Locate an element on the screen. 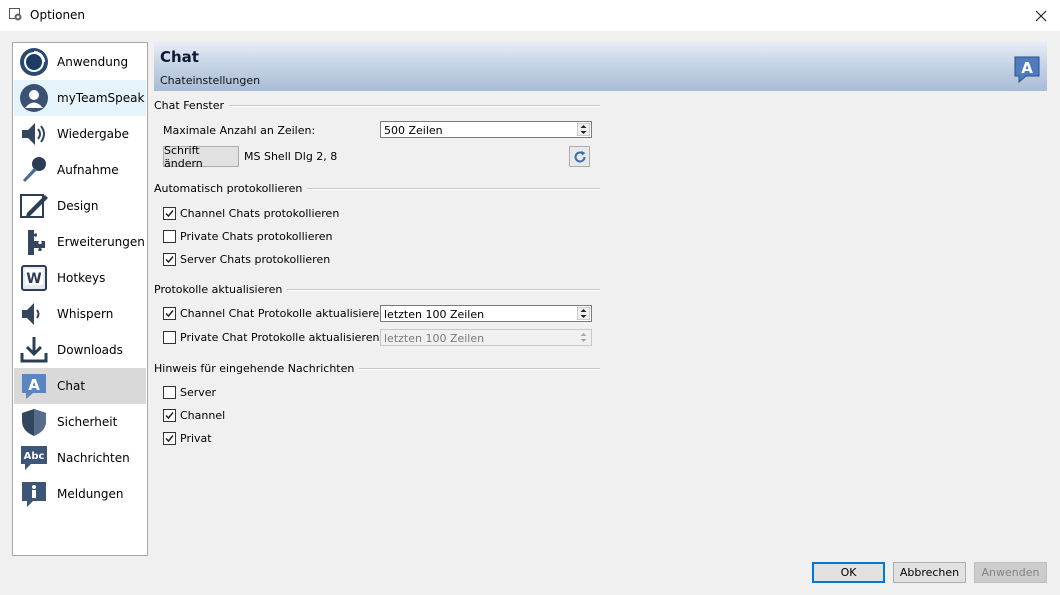 Image resolution: width=1060 pixels, height=595 pixels. channel-chats-log-checkbox is located at coordinates (169, 213).